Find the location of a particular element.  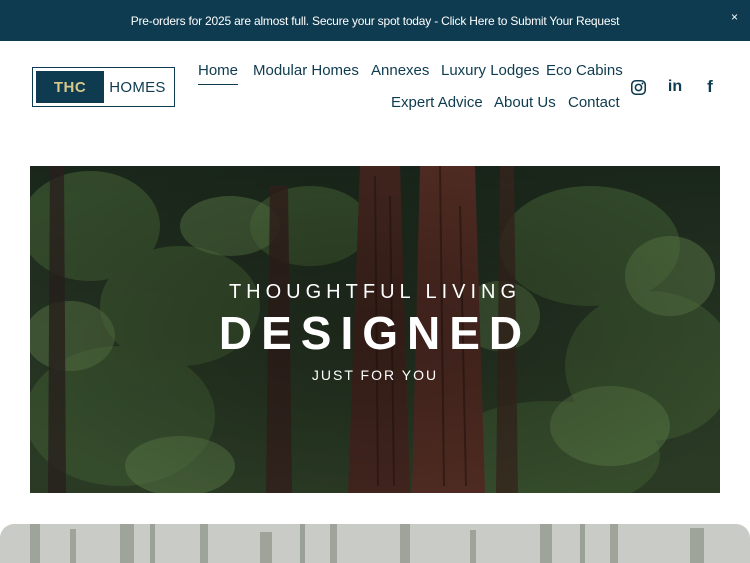

instagram-icon is located at coordinates (638, 87).